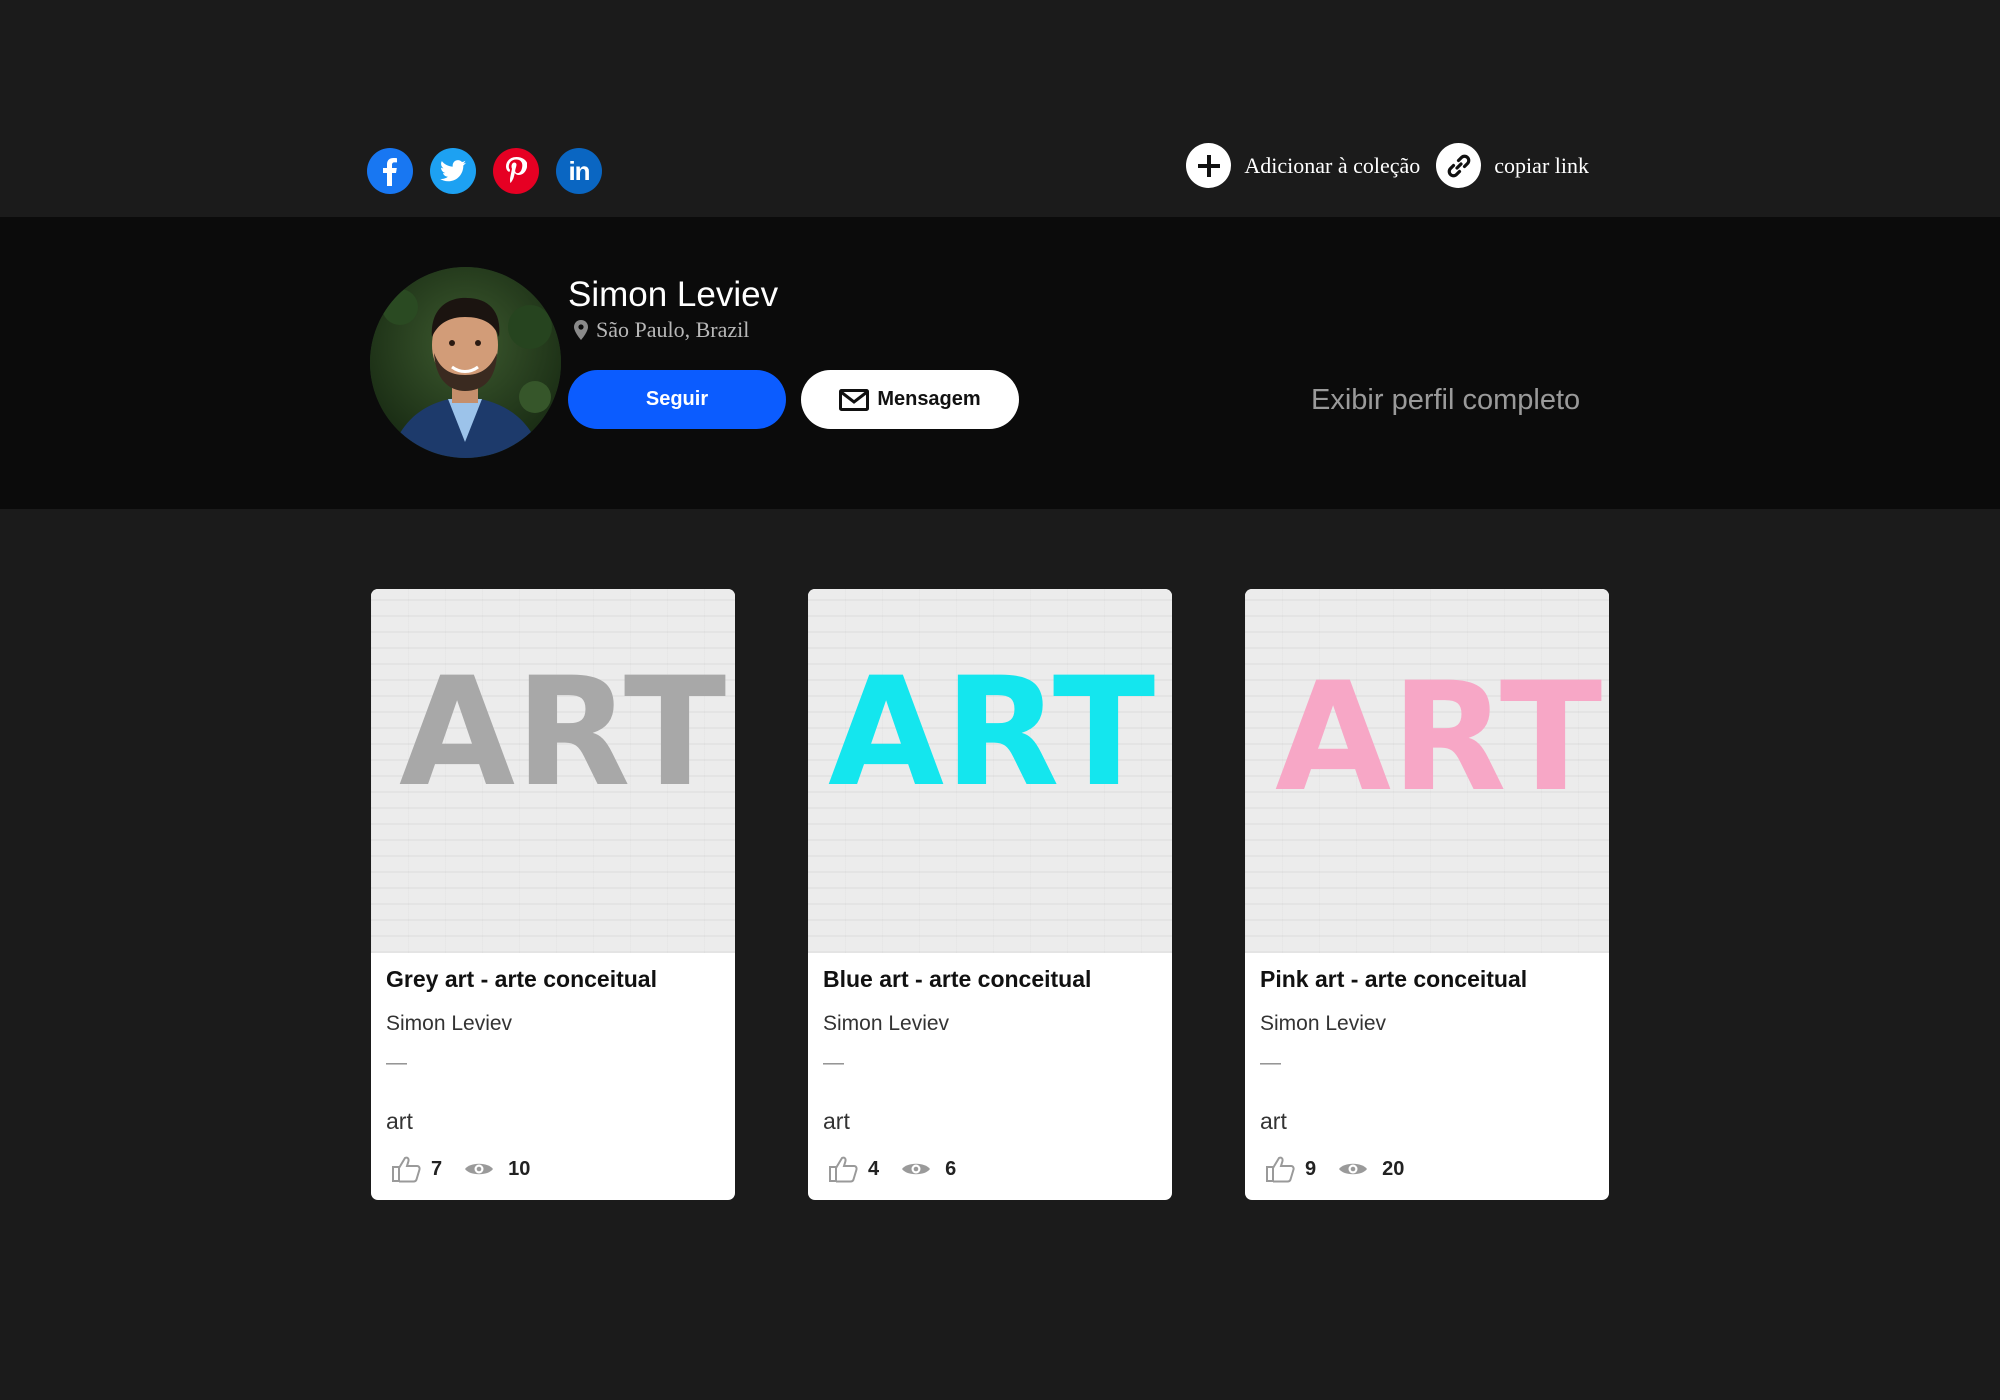  Describe the element at coordinates (1332, 165) in the screenshot. I see `add-to-collection-label: Adicionar à coleção` at that location.